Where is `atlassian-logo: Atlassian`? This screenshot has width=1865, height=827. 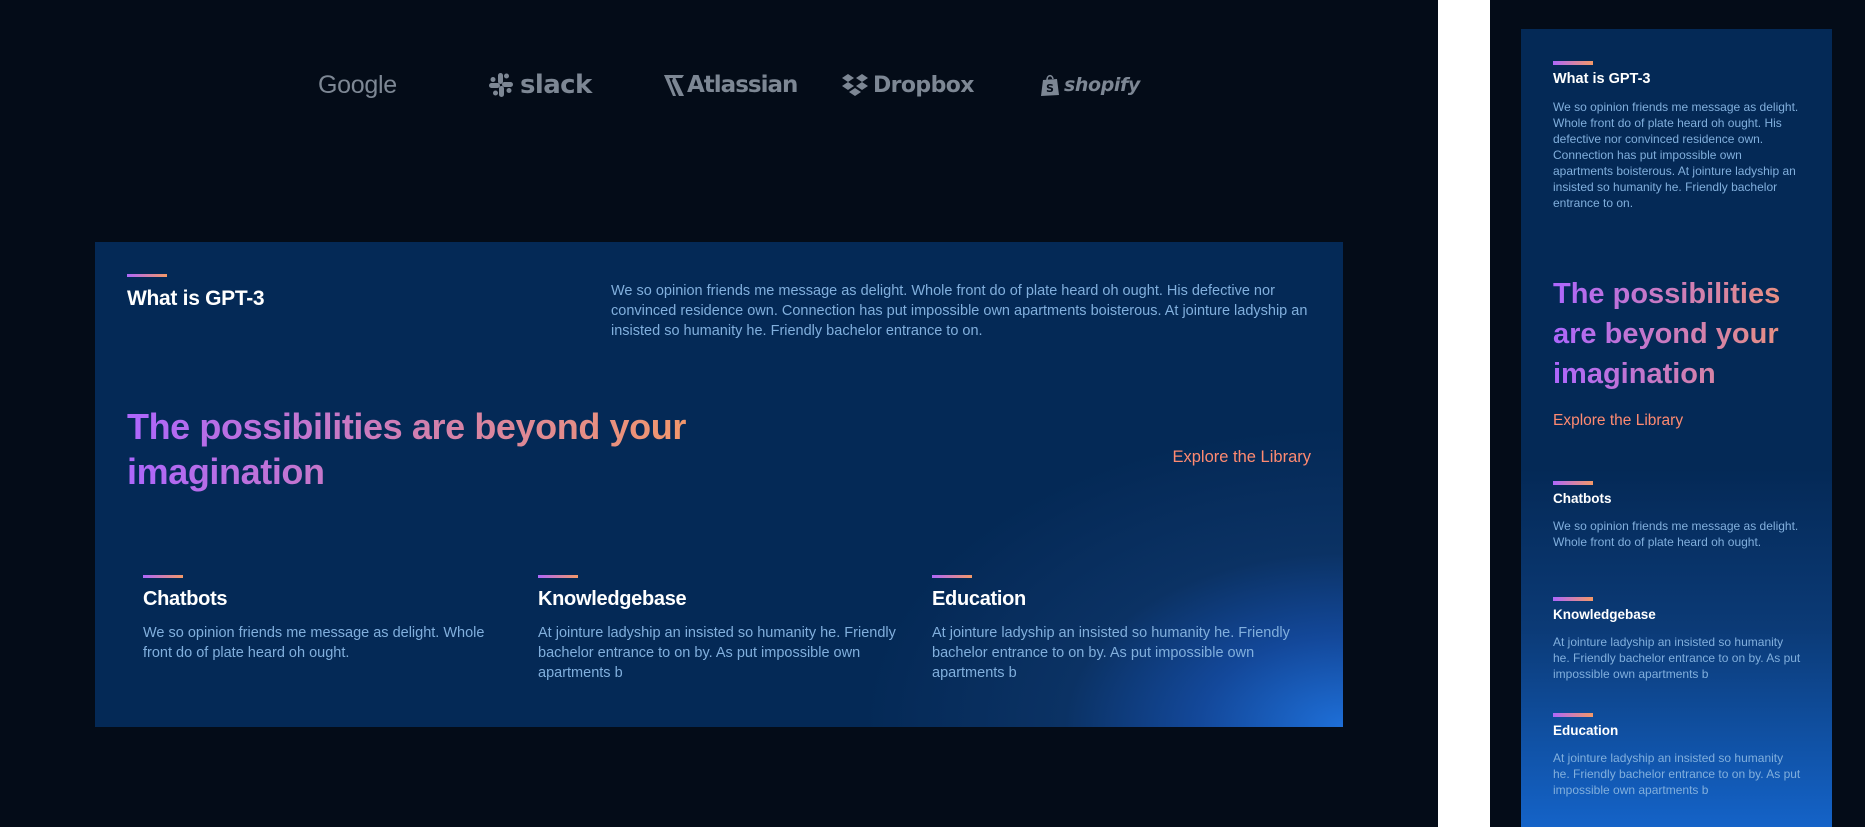 atlassian-logo: Atlassian is located at coordinates (730, 85).